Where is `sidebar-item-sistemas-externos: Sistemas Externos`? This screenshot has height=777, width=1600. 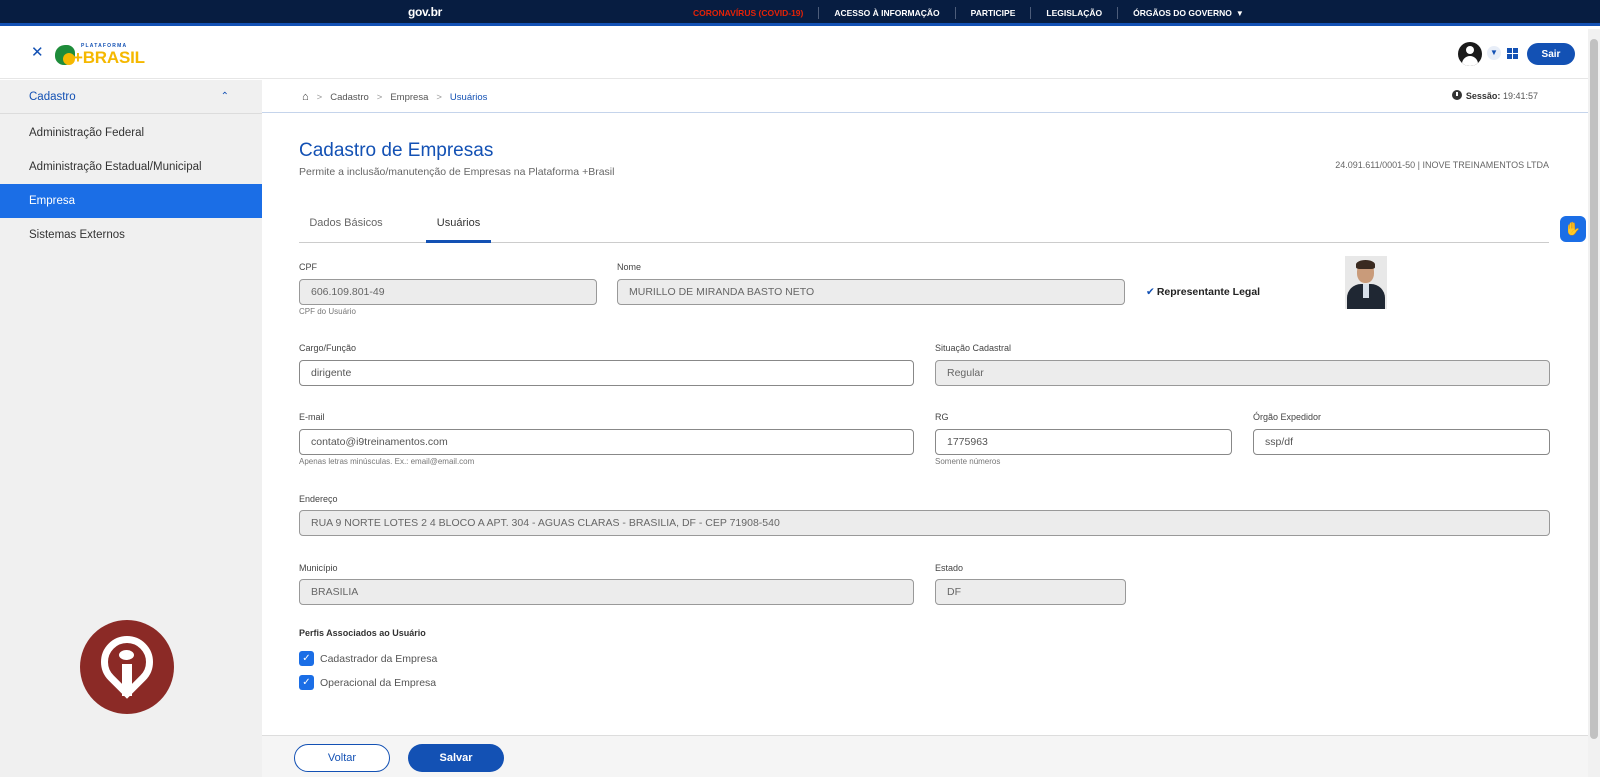
sidebar-item-sistemas-externos: Sistemas Externos is located at coordinates (131, 235).